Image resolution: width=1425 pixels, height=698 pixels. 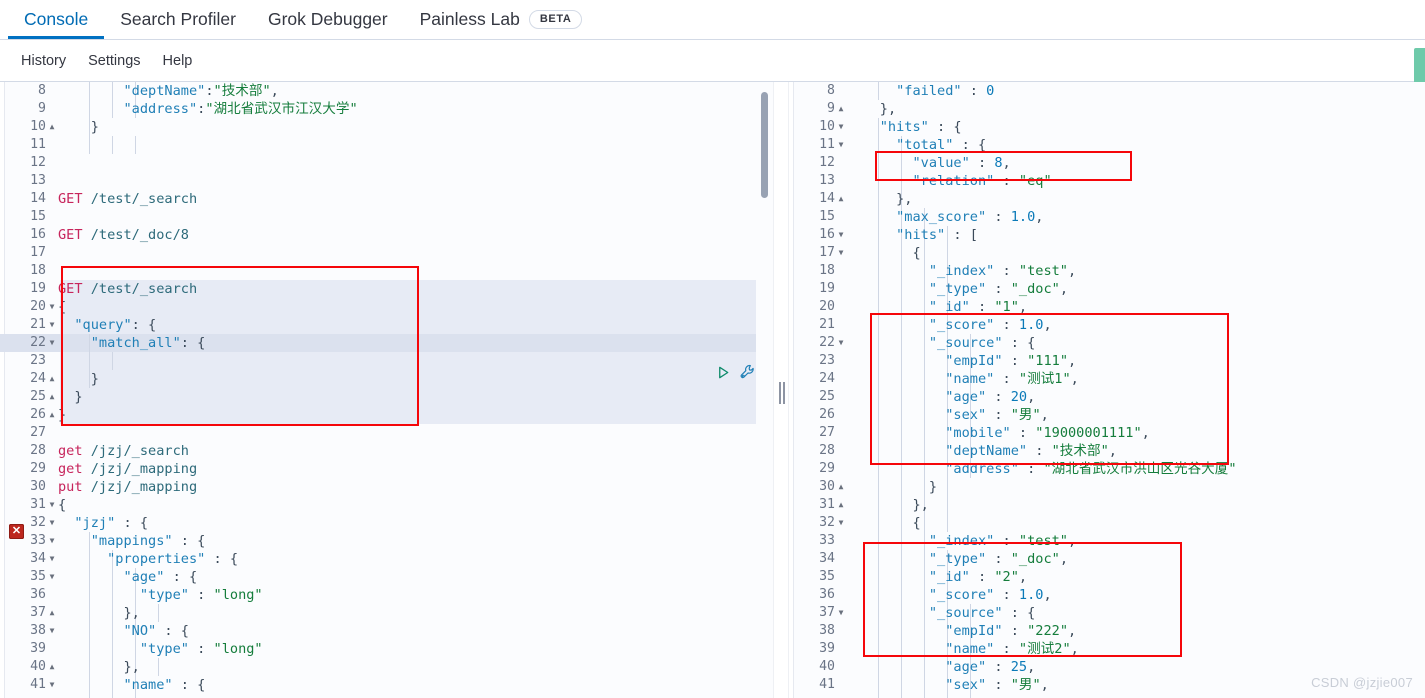 I want to click on code-line: 24 ▲ }, so click(x=179, y=379).